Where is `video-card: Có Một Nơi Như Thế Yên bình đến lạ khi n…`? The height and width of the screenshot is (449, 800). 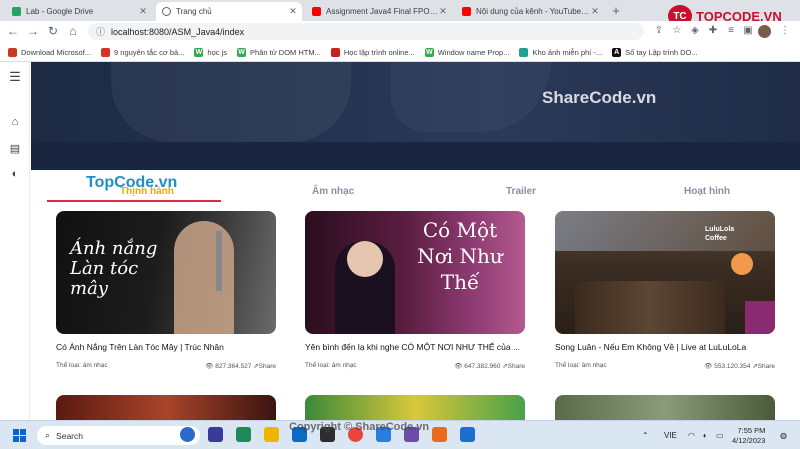 video-card: Có Một Nơi Như Thế Yên bình đến lạ khi n… is located at coordinates (415, 290).